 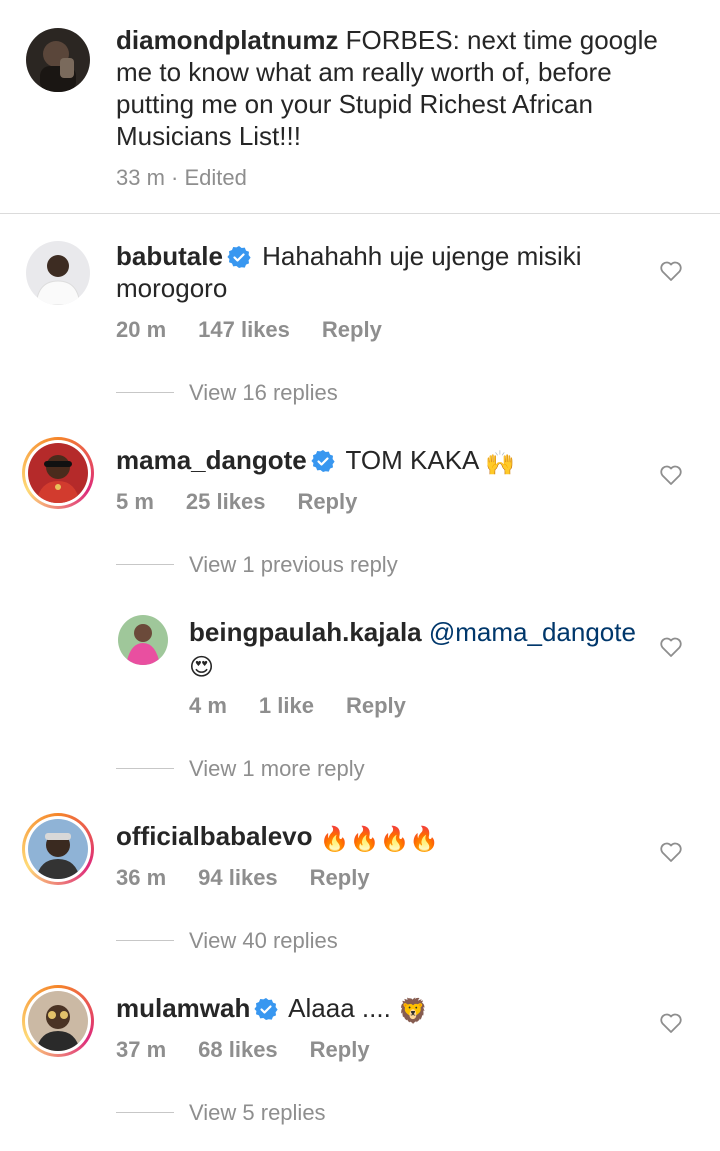 I want to click on comment-meta: 5 m 25 likes Reply, so click(x=252, y=502).